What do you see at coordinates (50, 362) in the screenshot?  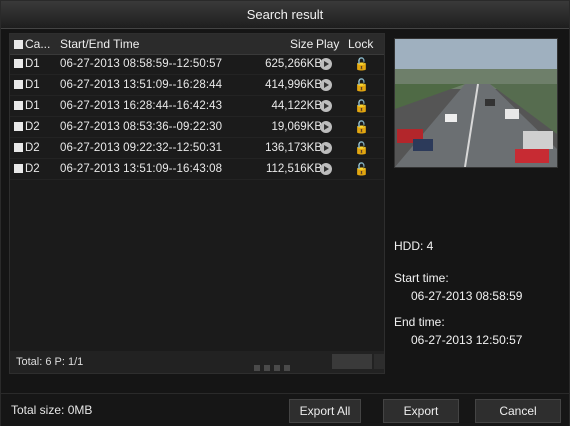 I see `total-count: Total: 6 P: 1/1` at bounding box center [50, 362].